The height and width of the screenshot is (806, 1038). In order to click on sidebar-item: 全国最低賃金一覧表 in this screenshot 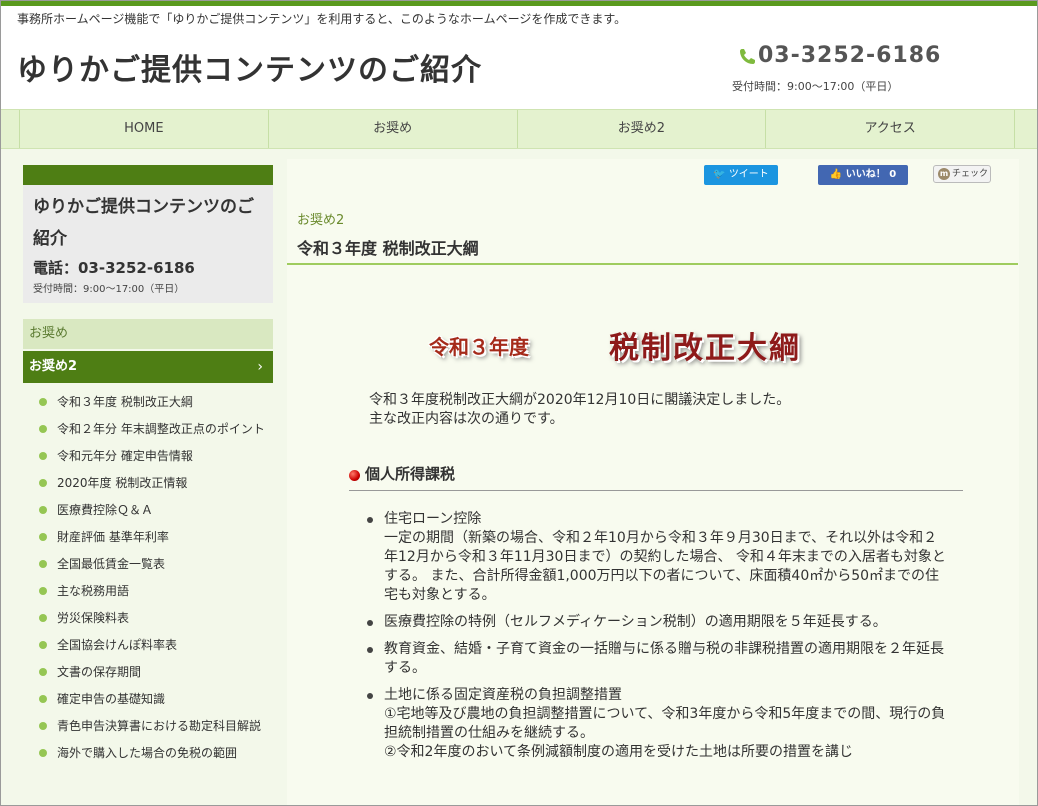, I will do `click(155, 564)`.